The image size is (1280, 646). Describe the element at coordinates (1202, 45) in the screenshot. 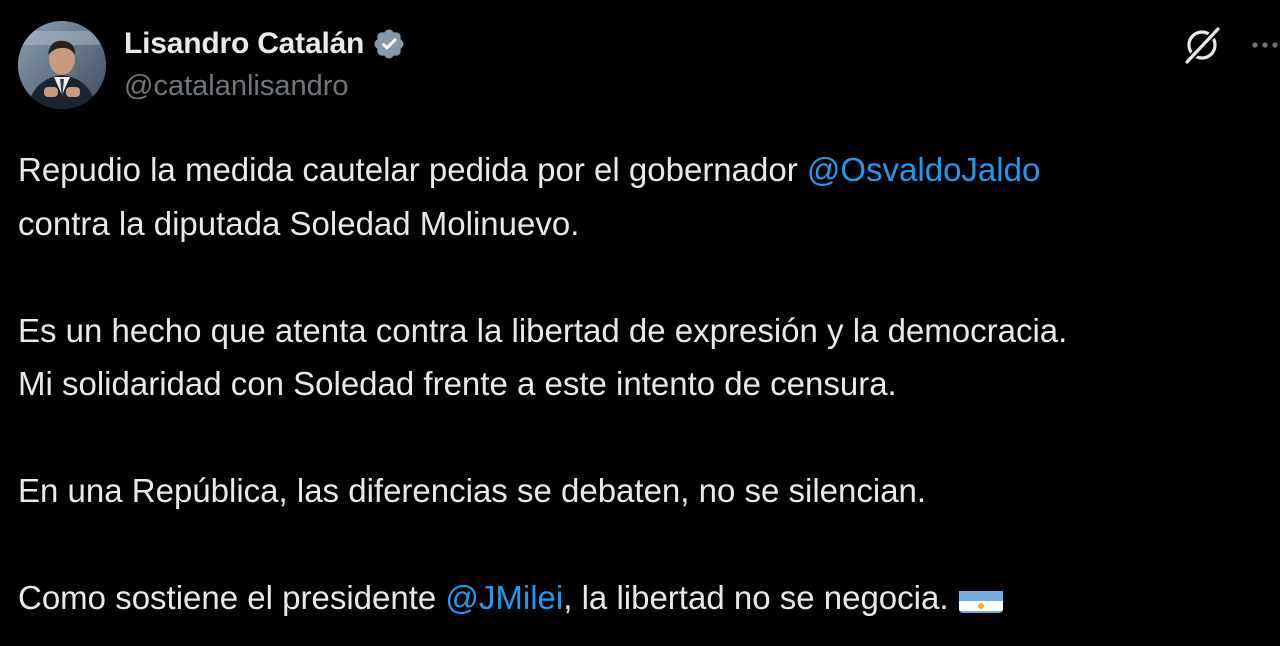

I see `grok-icon` at that location.